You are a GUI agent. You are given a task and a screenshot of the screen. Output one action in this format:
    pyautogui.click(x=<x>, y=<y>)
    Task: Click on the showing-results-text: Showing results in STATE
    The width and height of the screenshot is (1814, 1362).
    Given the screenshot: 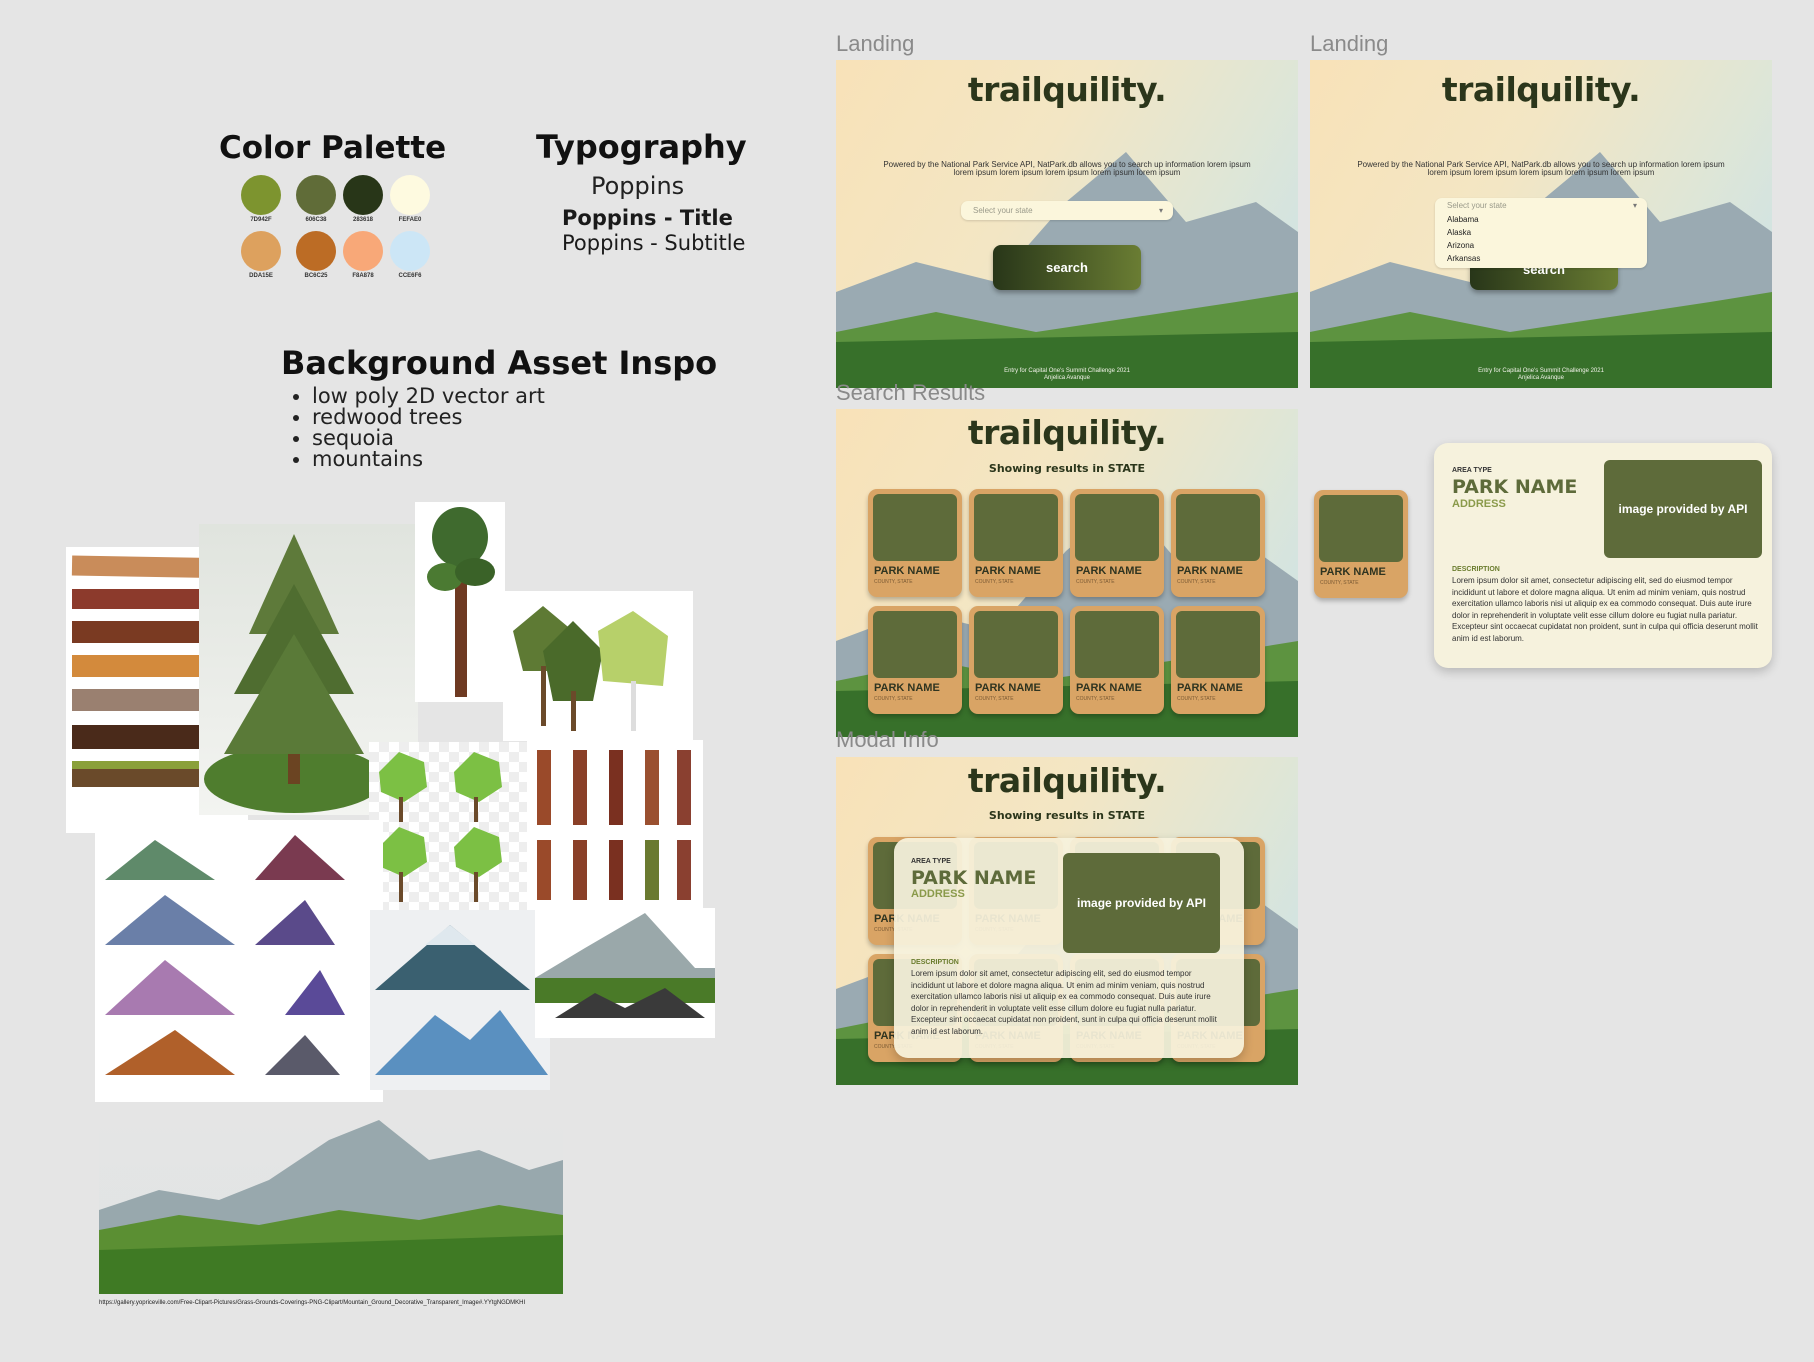 What is the action you would take?
    pyautogui.click(x=1067, y=468)
    